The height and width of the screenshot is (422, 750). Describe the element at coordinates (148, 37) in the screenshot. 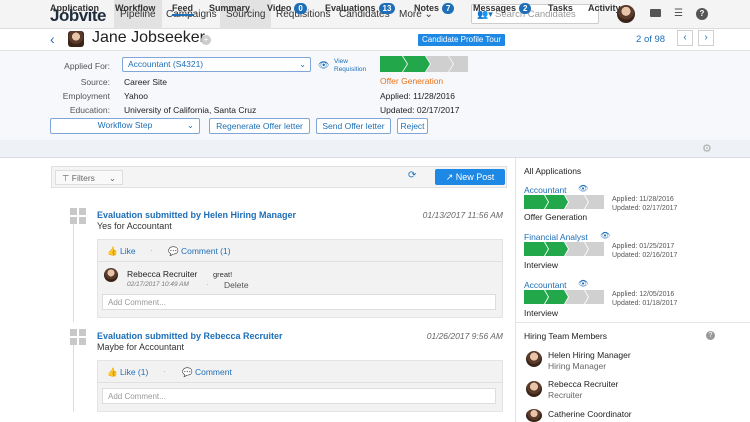

I see `candidate-name: Jane Jobseeker` at that location.